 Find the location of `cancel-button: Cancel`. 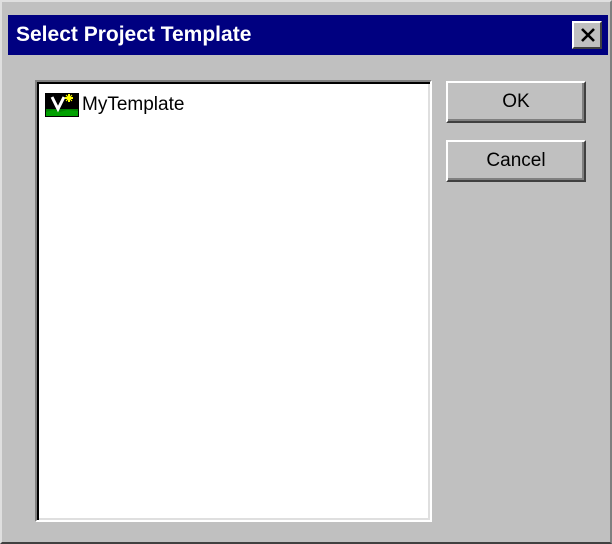

cancel-button: Cancel is located at coordinates (516, 161).